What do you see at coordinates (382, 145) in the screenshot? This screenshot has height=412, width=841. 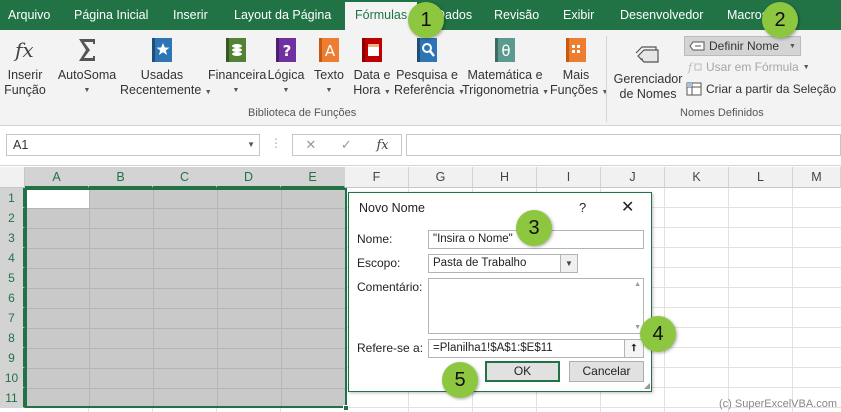 I see `fx-icon: fx` at bounding box center [382, 145].